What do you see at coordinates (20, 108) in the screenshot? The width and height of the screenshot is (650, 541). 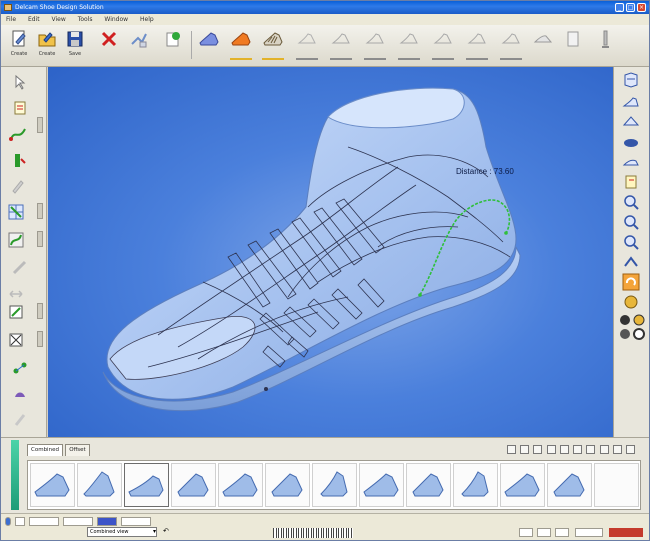 I see `new-sheet-button` at bounding box center [20, 108].